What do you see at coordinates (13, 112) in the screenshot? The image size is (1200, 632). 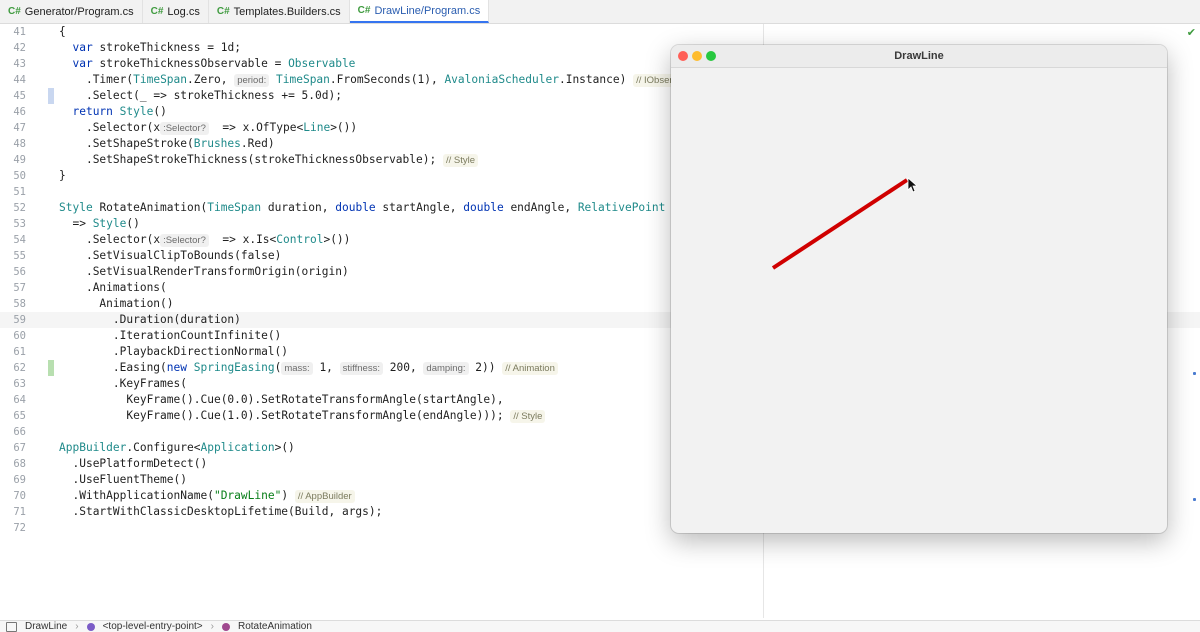 I see `line-number: 46` at bounding box center [13, 112].